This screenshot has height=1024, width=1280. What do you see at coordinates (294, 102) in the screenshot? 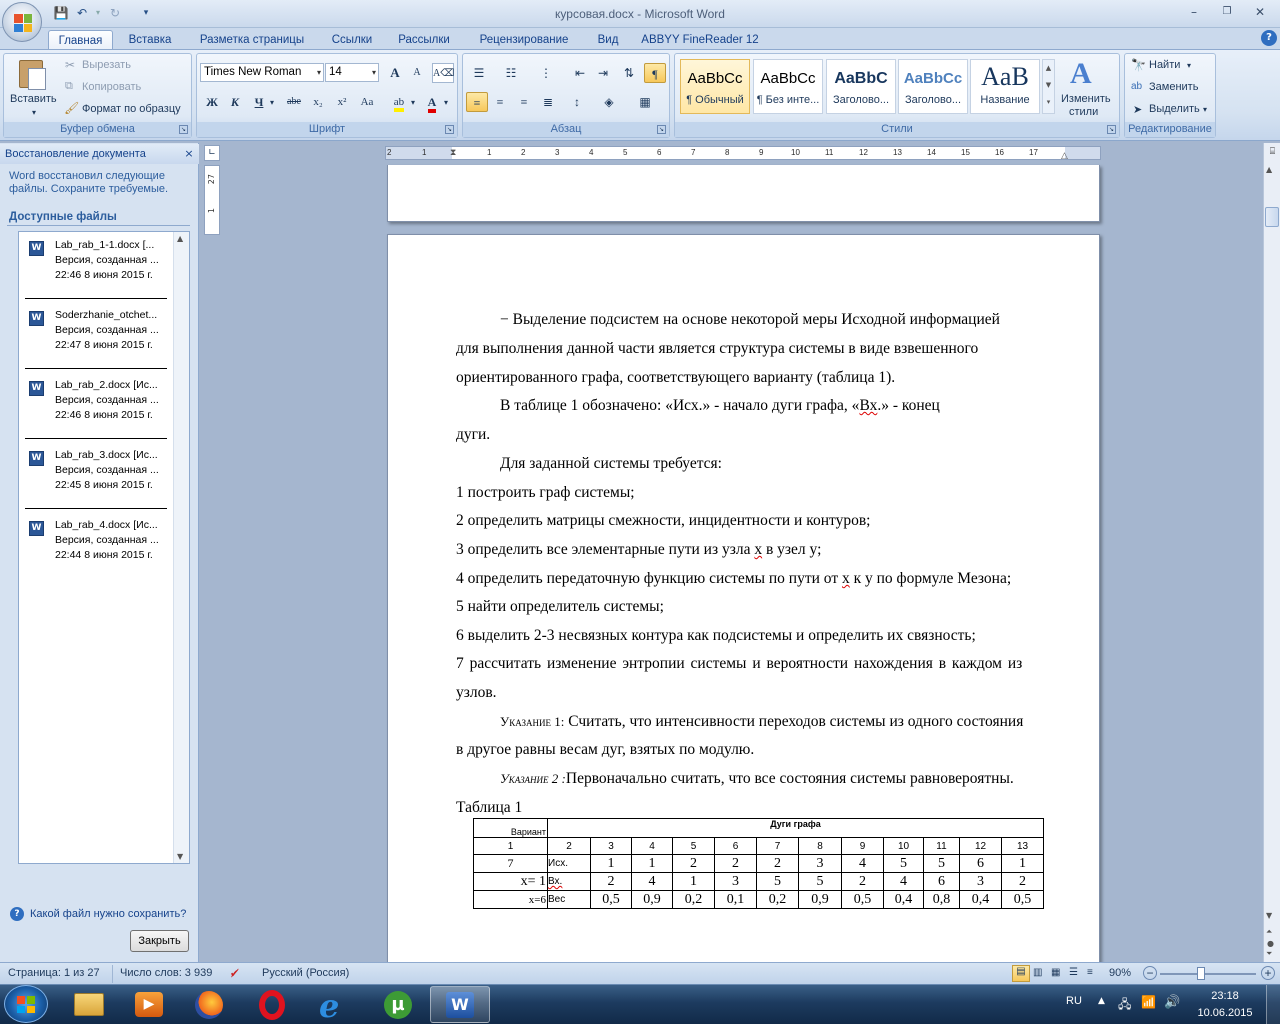
I see `strikethrough-button: abe` at bounding box center [294, 102].